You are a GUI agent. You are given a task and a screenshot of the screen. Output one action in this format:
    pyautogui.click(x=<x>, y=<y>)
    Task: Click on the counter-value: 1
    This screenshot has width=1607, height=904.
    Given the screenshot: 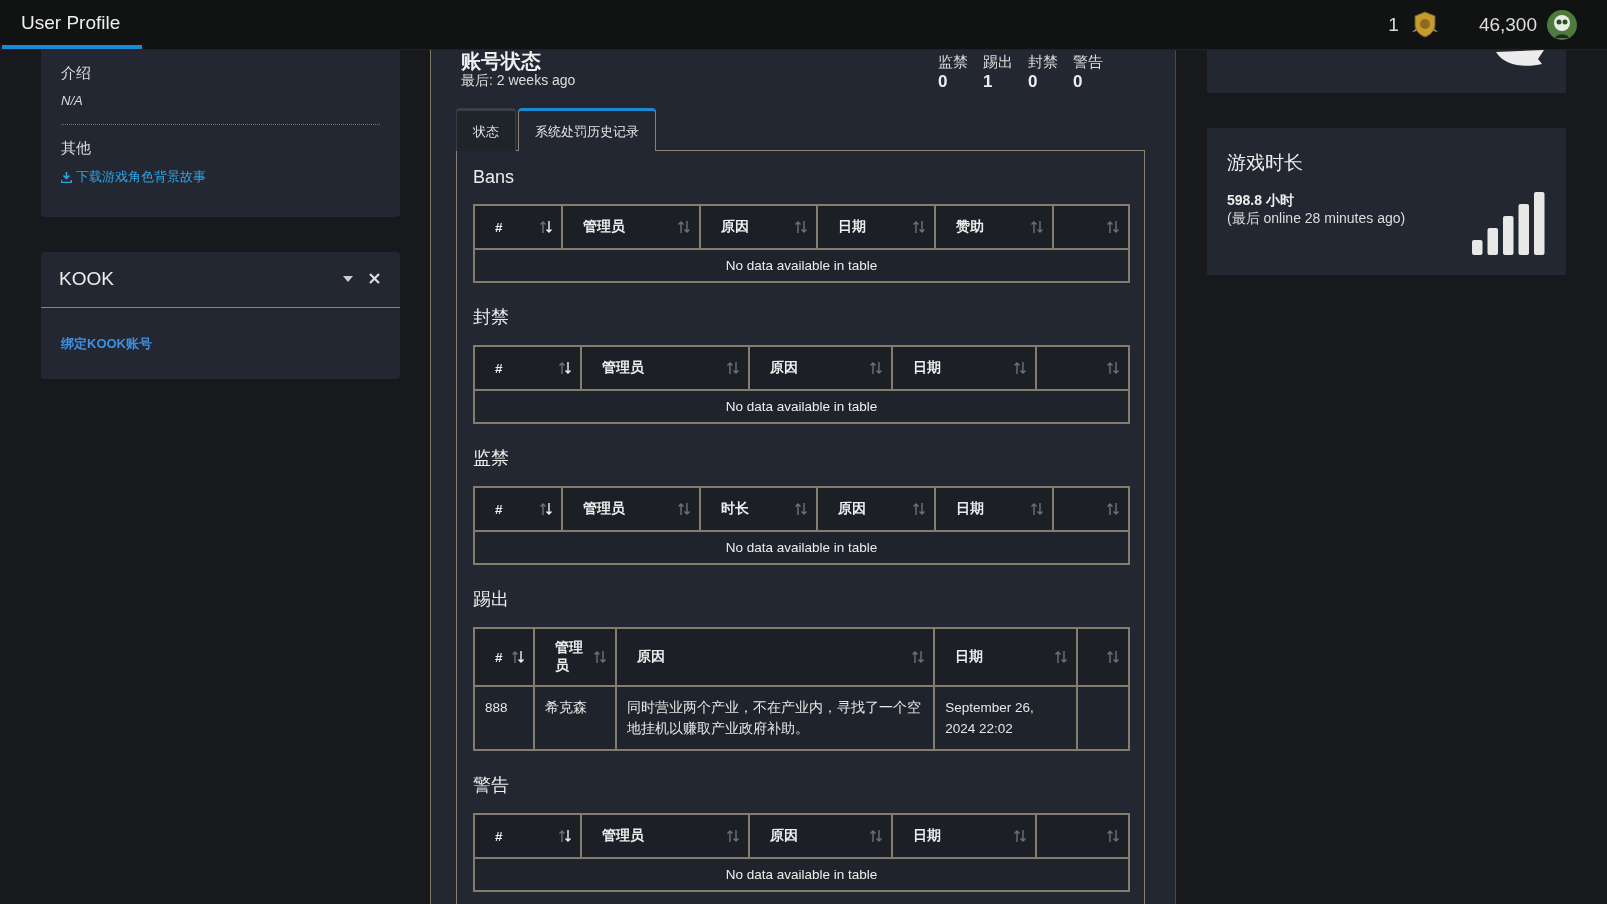 What is the action you would take?
    pyautogui.click(x=988, y=82)
    